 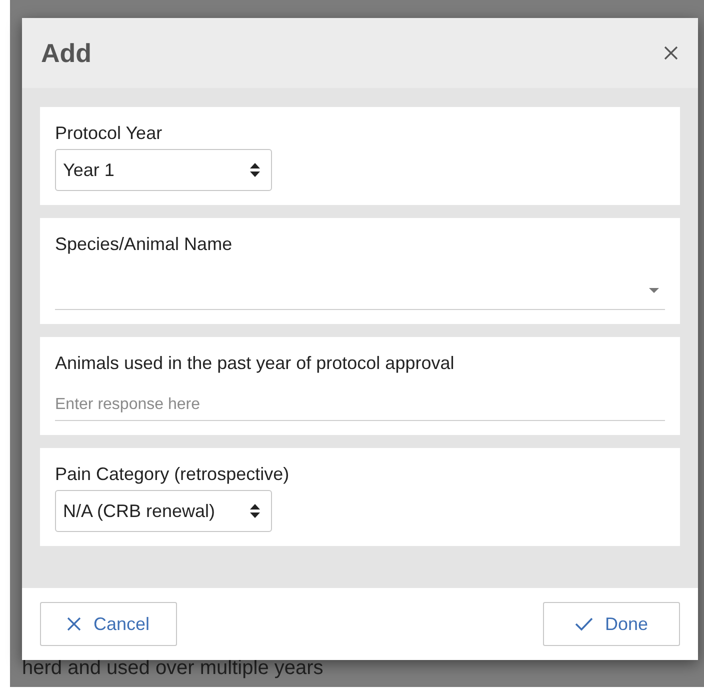 I want to click on caret-icon, so click(x=654, y=291).